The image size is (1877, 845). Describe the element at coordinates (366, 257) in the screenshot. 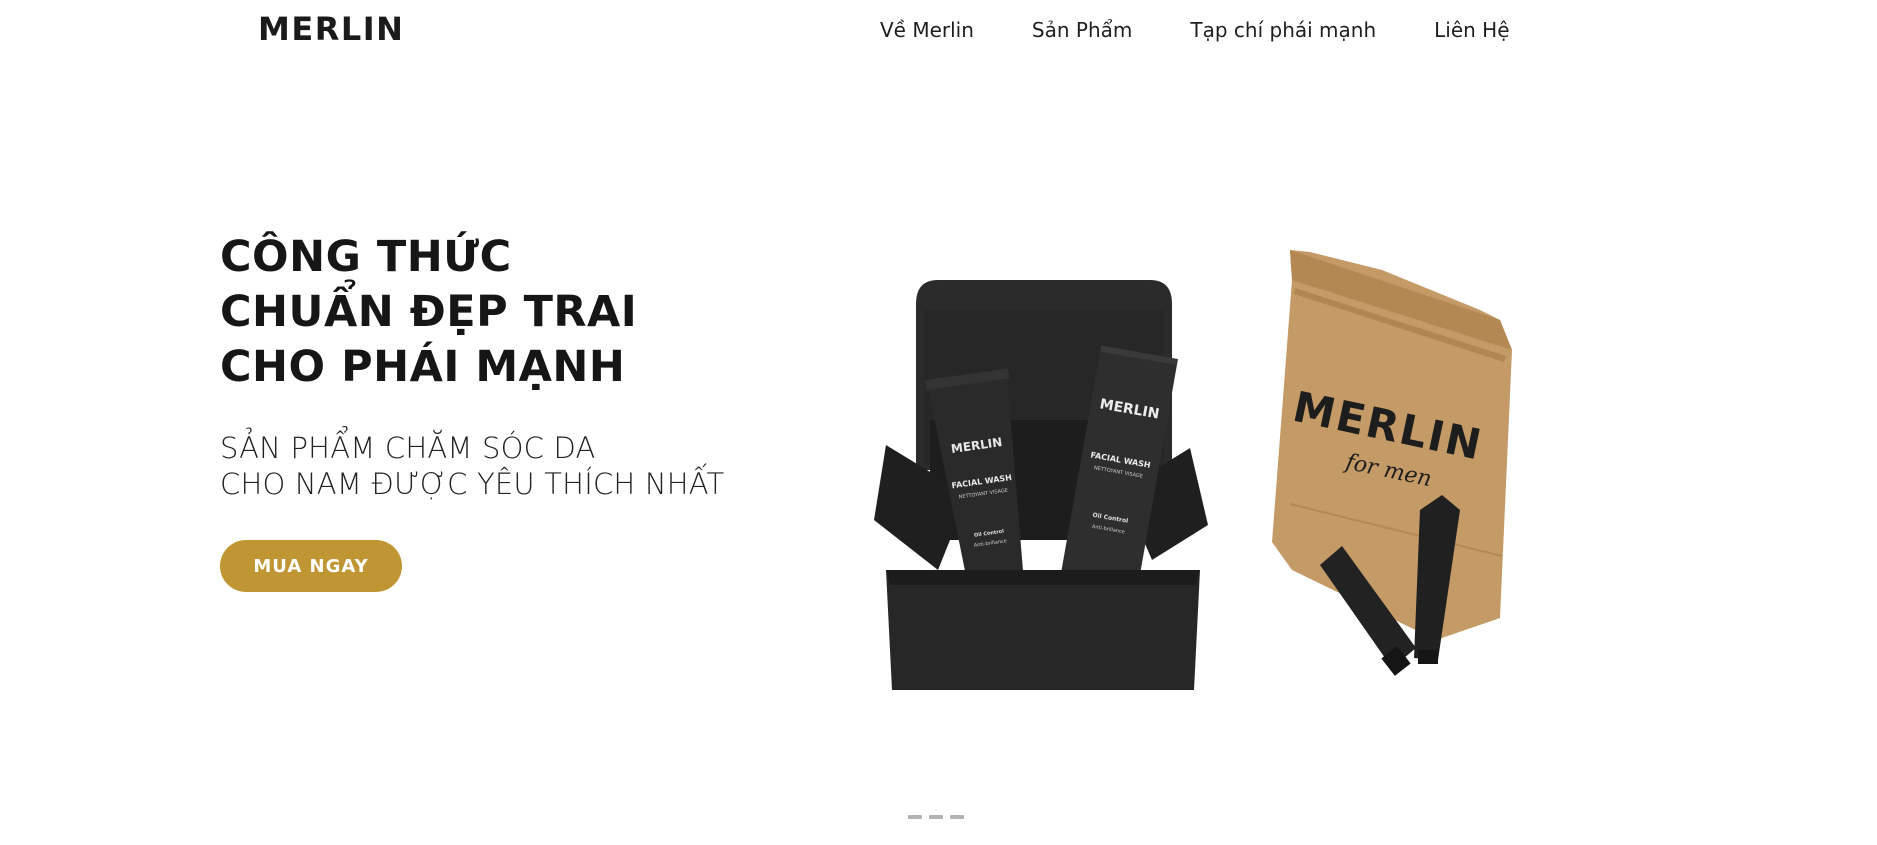

I see `hero-title-line: CÔNG THỨC` at that location.